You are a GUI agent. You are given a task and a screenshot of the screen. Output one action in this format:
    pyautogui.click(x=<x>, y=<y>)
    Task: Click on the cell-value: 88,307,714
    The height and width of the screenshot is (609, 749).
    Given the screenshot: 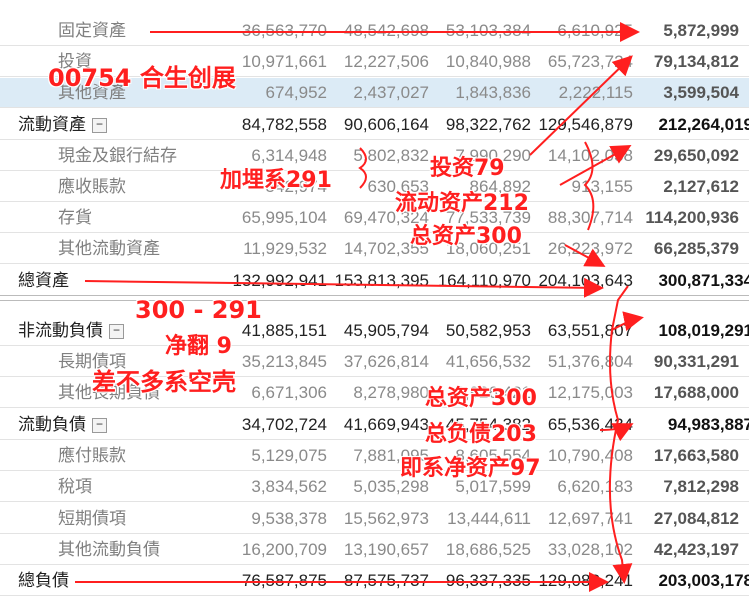 What is the action you would take?
    pyautogui.click(x=590, y=217)
    